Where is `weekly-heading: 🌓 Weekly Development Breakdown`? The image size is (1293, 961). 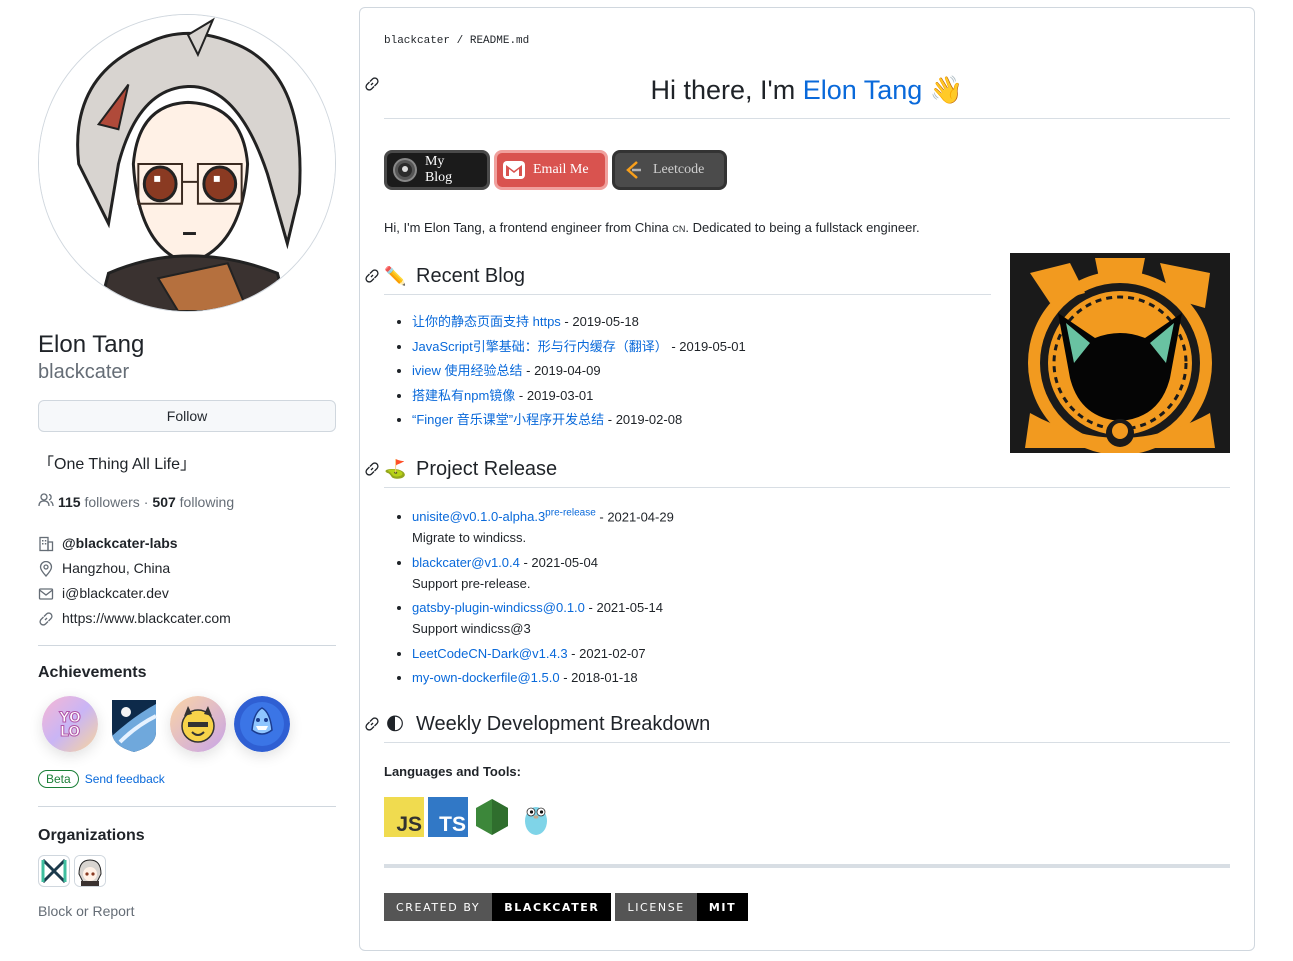
weekly-heading: 🌓 Weekly Development Breakdown is located at coordinates (547, 724).